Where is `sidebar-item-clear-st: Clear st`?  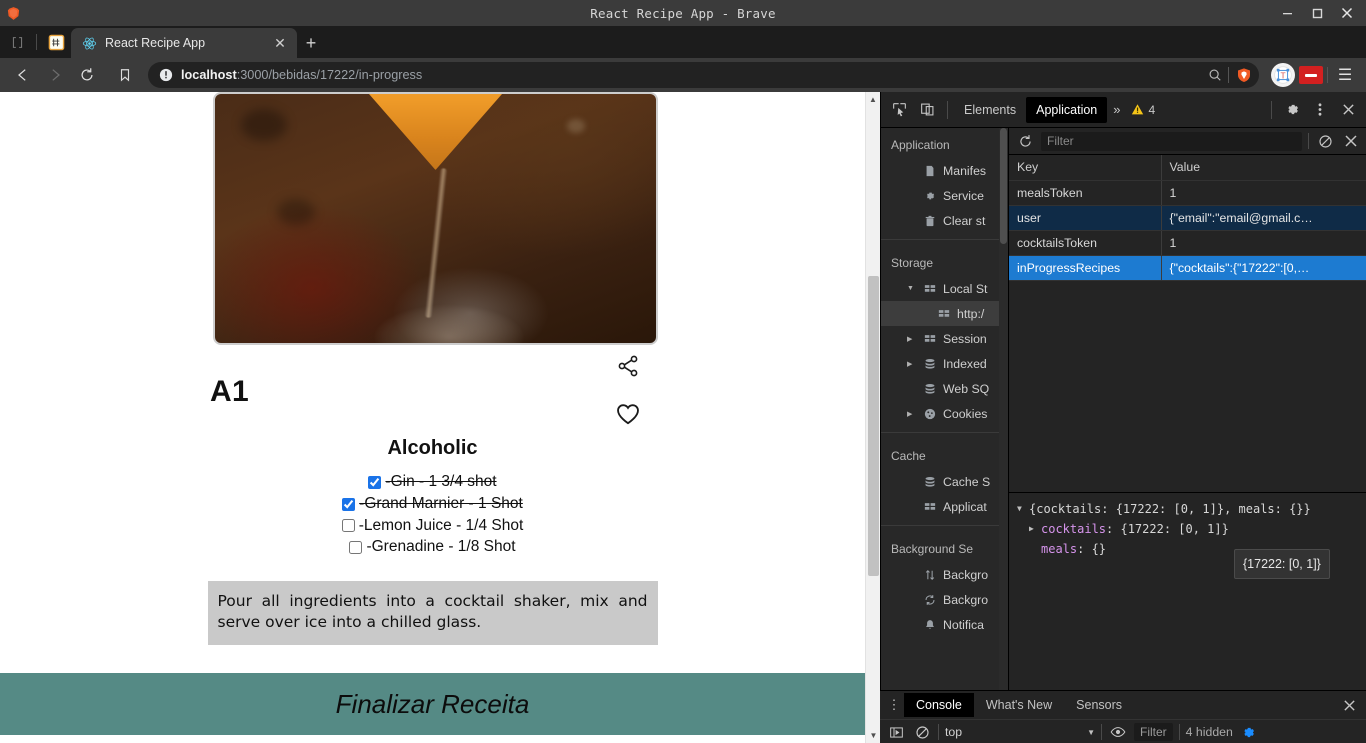
sidebar-item-clear-st: Clear st is located at coordinates (944, 220).